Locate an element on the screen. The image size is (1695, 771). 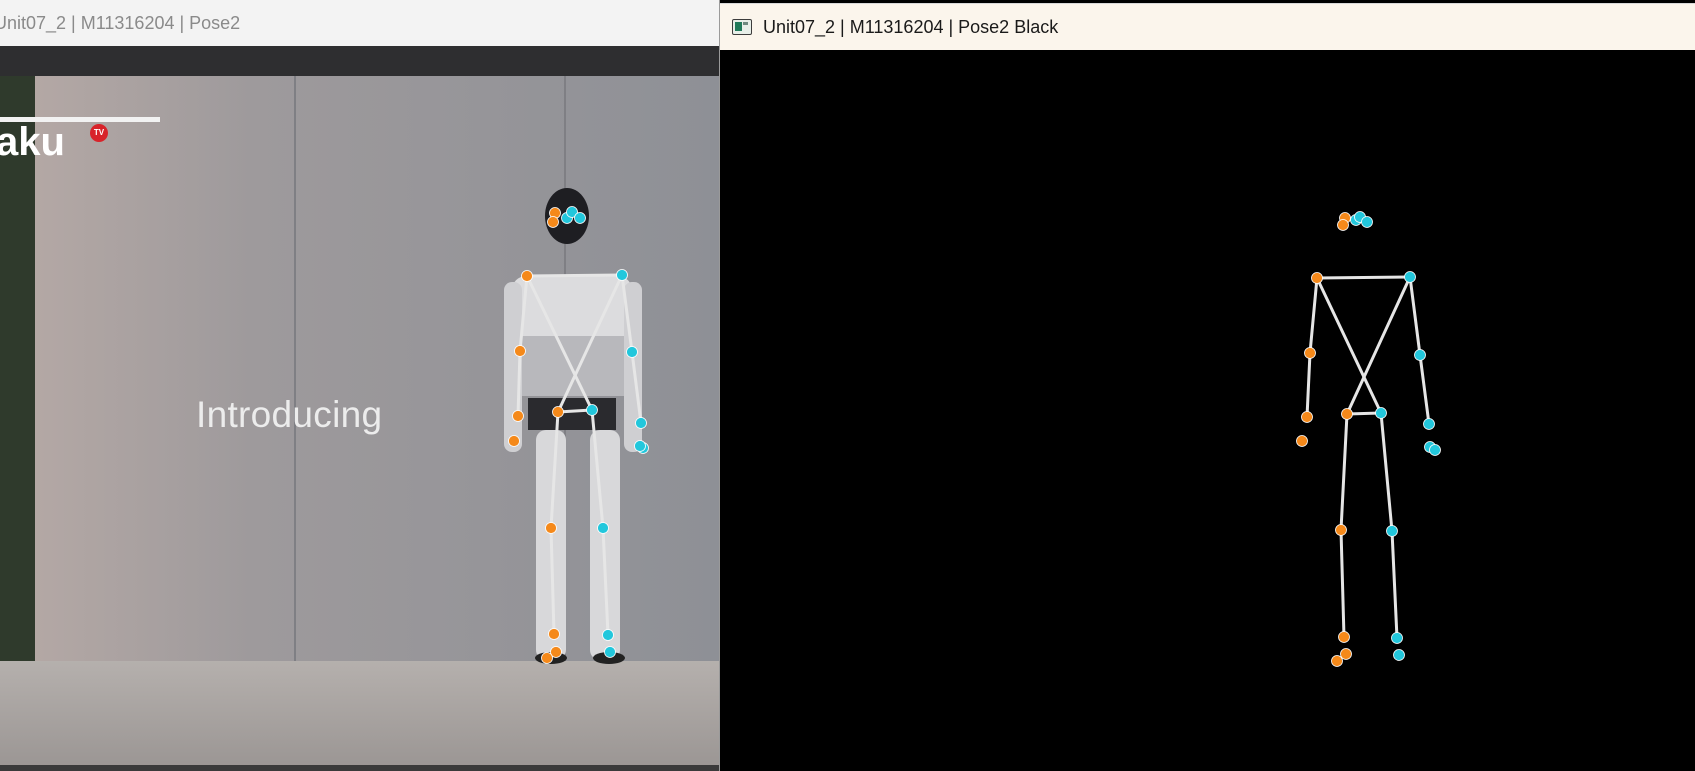
app-window-icon is located at coordinates (742, 27).